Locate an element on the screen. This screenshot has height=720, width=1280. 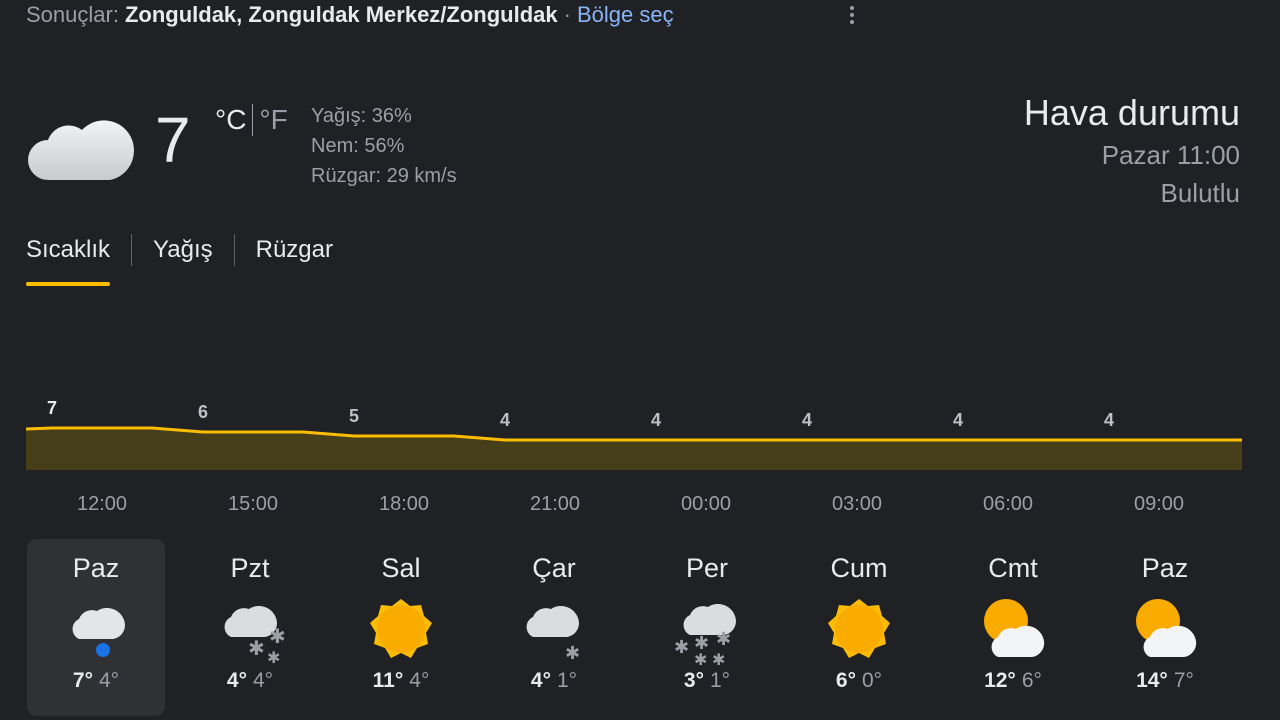
time-tick-label: 15:00 is located at coordinates (253, 504).